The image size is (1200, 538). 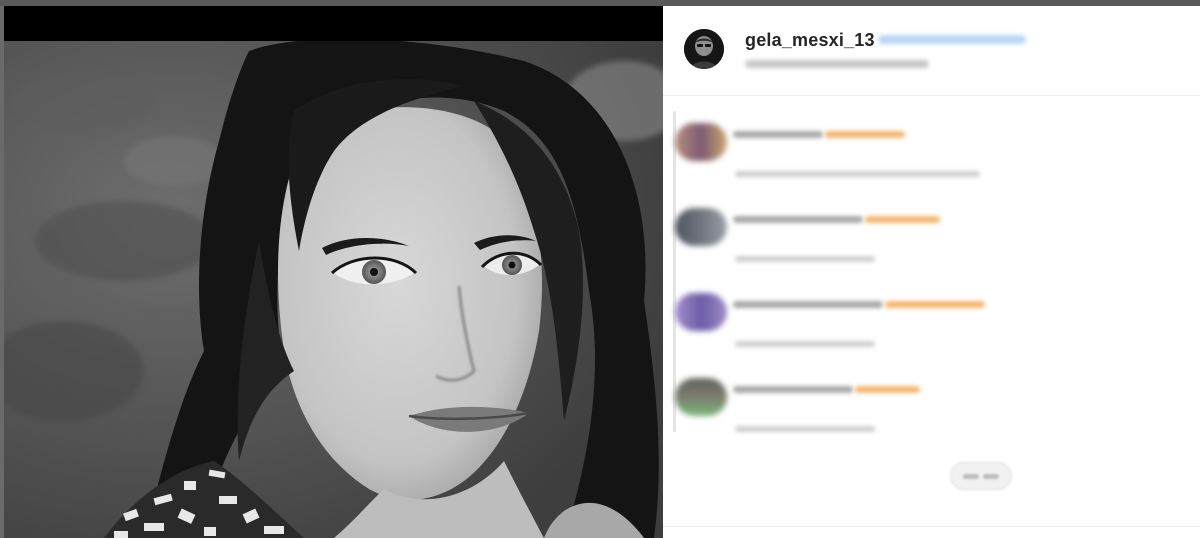 I want to click on avatar-image, so click(x=704, y=49).